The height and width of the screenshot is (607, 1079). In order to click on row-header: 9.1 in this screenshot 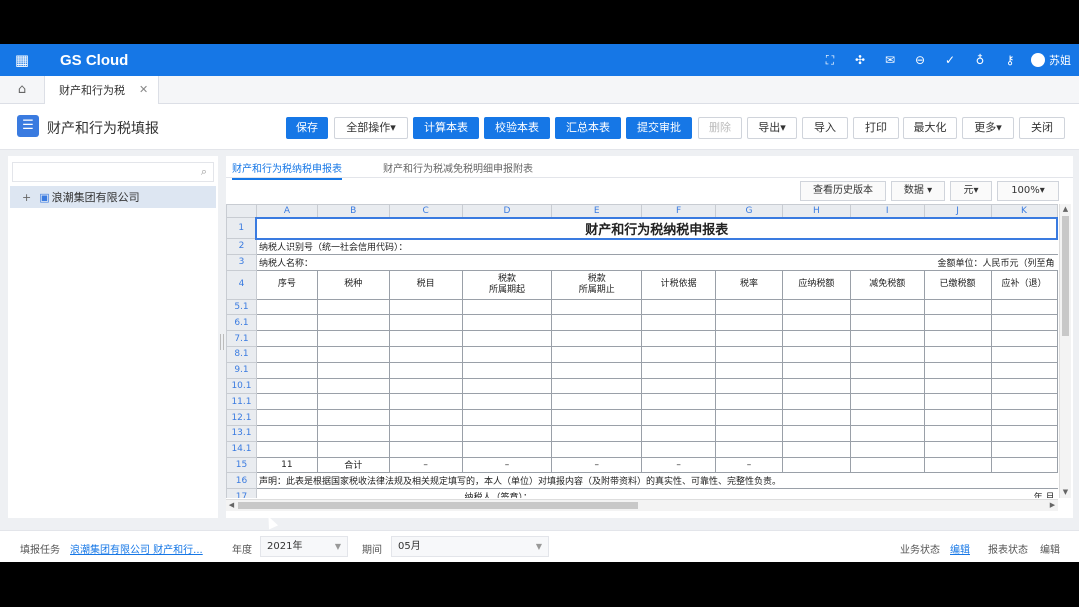, I will do `click(241, 370)`.